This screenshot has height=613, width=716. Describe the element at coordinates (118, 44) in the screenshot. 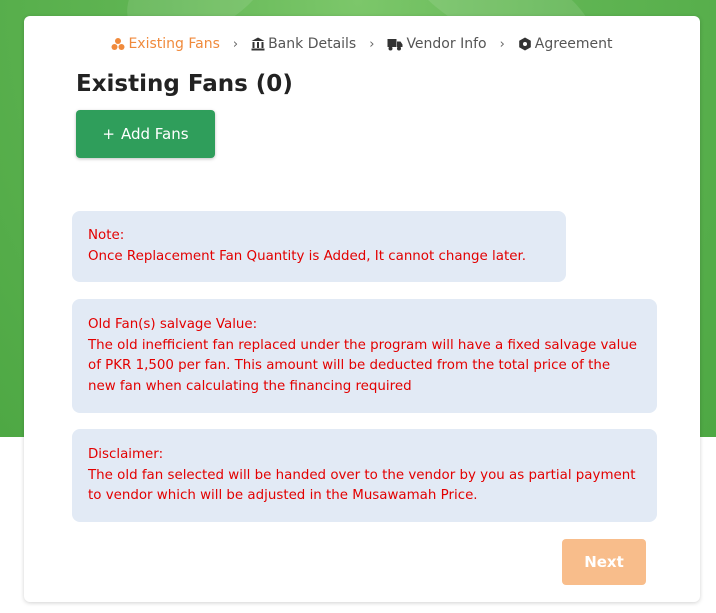

I see `fans-icon` at that location.